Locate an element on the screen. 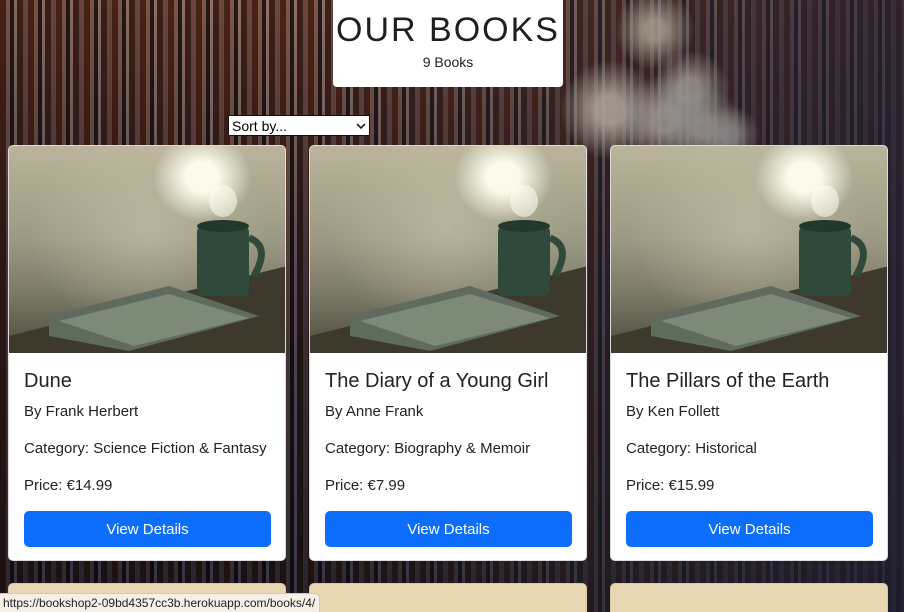 The height and width of the screenshot is (612, 904). book-author: By Ken Follett is located at coordinates (673, 411).